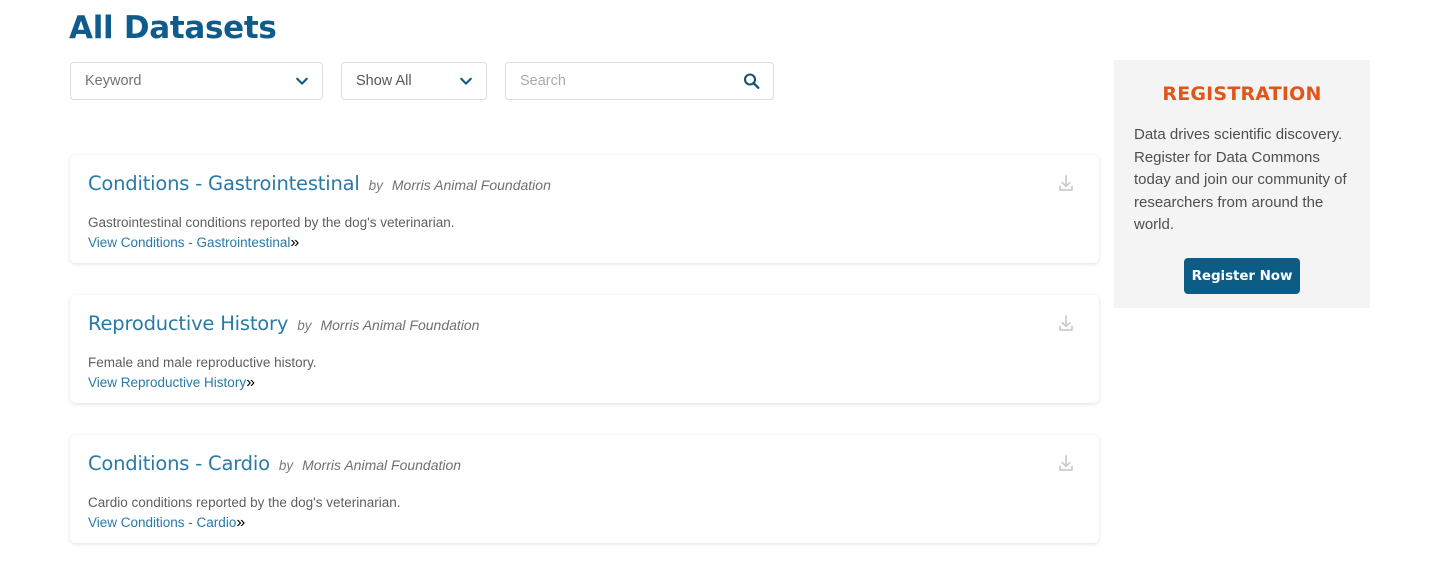 This screenshot has height=575, width=1440. I want to click on register-now-button: Register Now, so click(1242, 275).